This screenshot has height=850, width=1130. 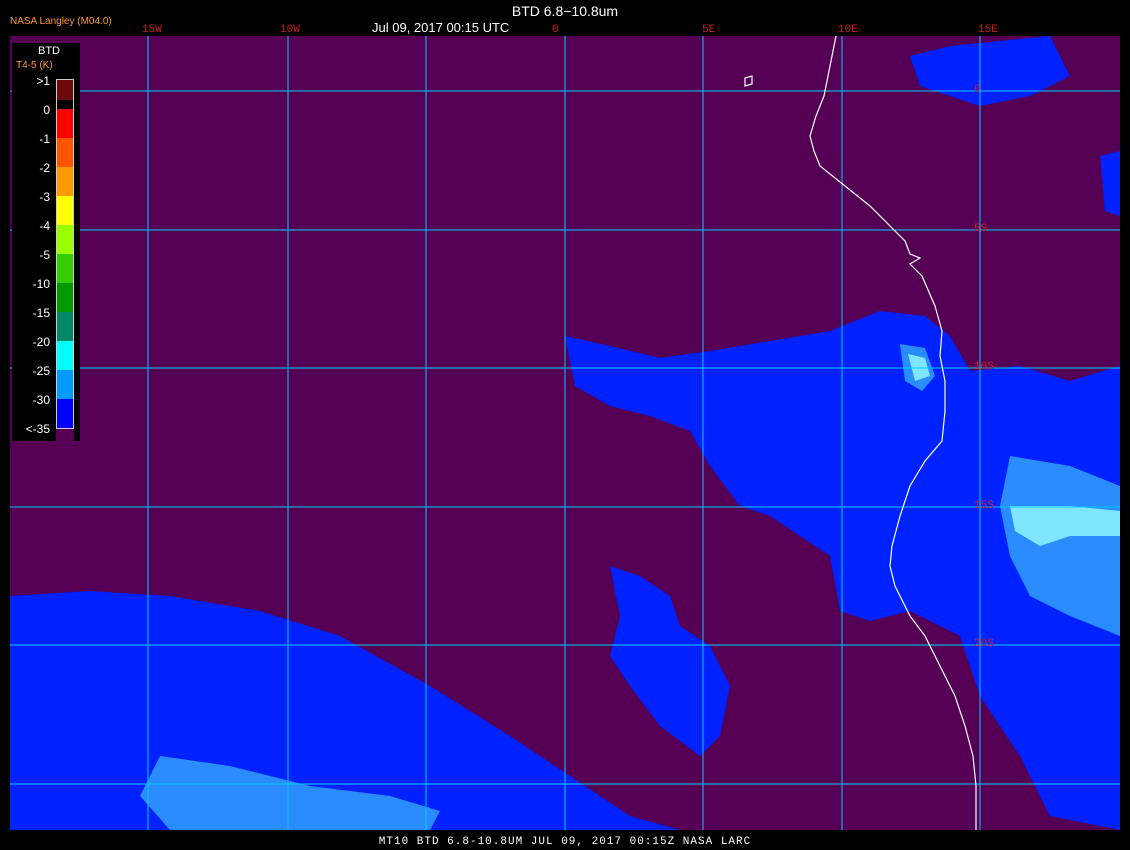 What do you see at coordinates (290, 30) in the screenshot?
I see `longitude-label: 10W` at bounding box center [290, 30].